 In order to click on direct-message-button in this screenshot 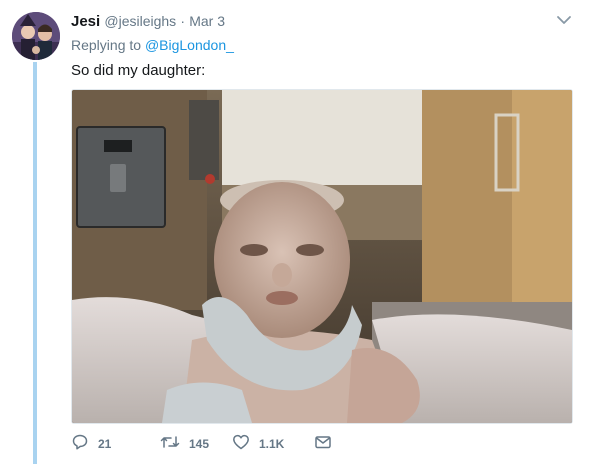, I will do `click(323, 444)`.